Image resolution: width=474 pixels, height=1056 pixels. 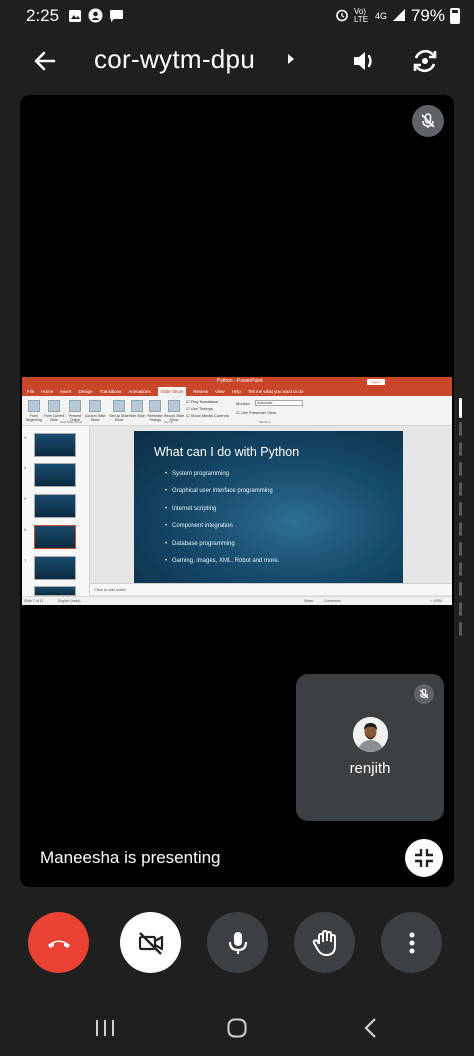 I want to click on thumb-number: 4, so click(x=25, y=467).